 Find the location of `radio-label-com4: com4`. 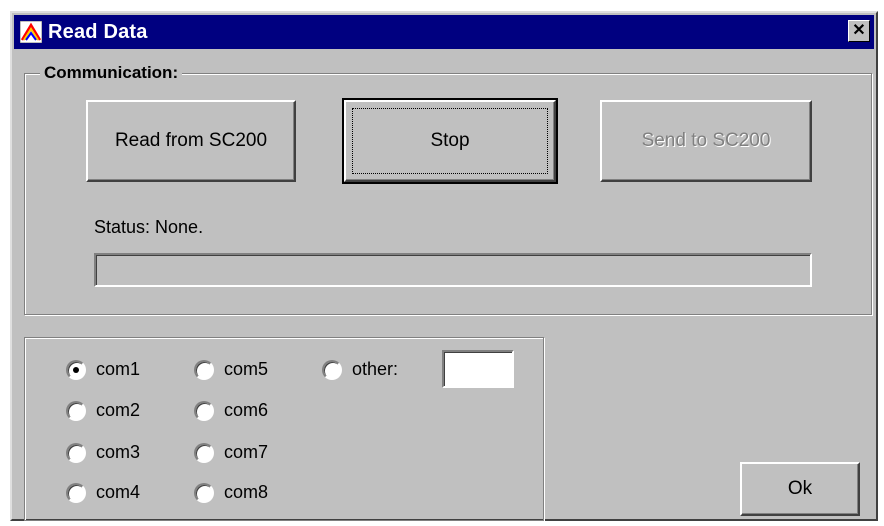

radio-label-com4: com4 is located at coordinates (118, 492).